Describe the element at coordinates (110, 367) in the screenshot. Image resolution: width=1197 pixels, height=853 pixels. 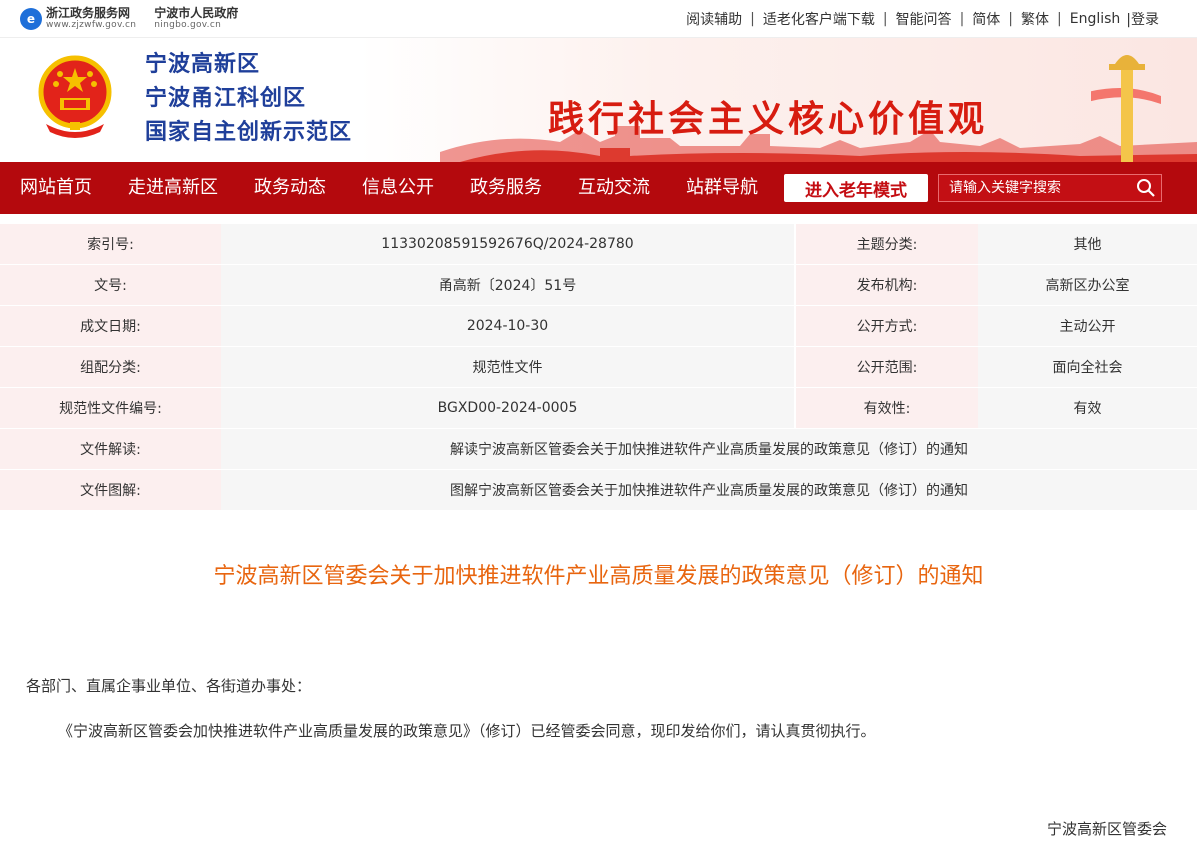
I see `category-label: 组配分类:` at that location.